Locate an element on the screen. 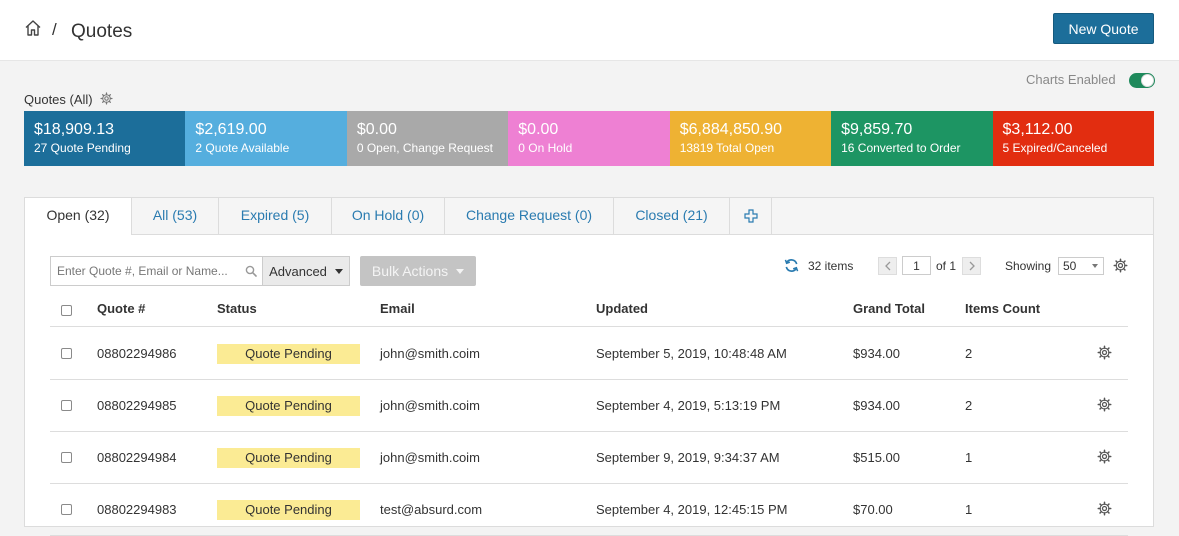 The image size is (1179, 536). column-header-email: Email is located at coordinates (397, 308).